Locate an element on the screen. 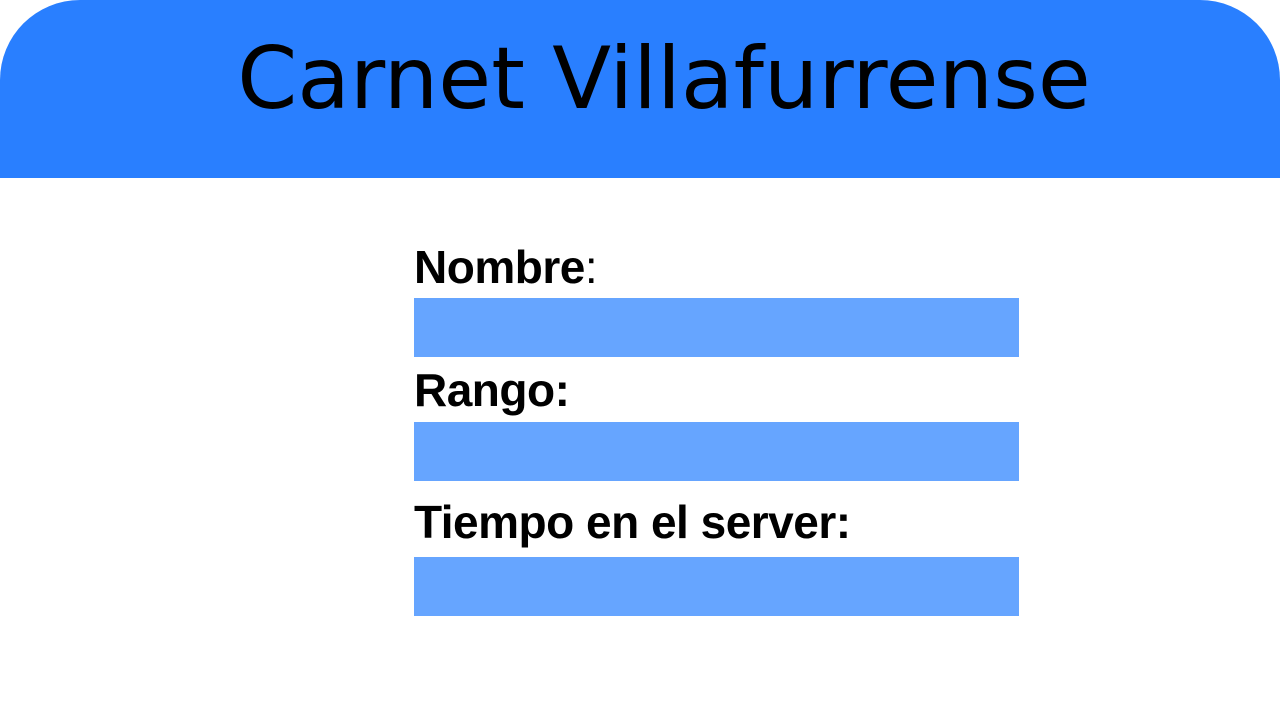 The width and height of the screenshot is (1280, 720). nombre-label: Nombre: is located at coordinates (506, 267).